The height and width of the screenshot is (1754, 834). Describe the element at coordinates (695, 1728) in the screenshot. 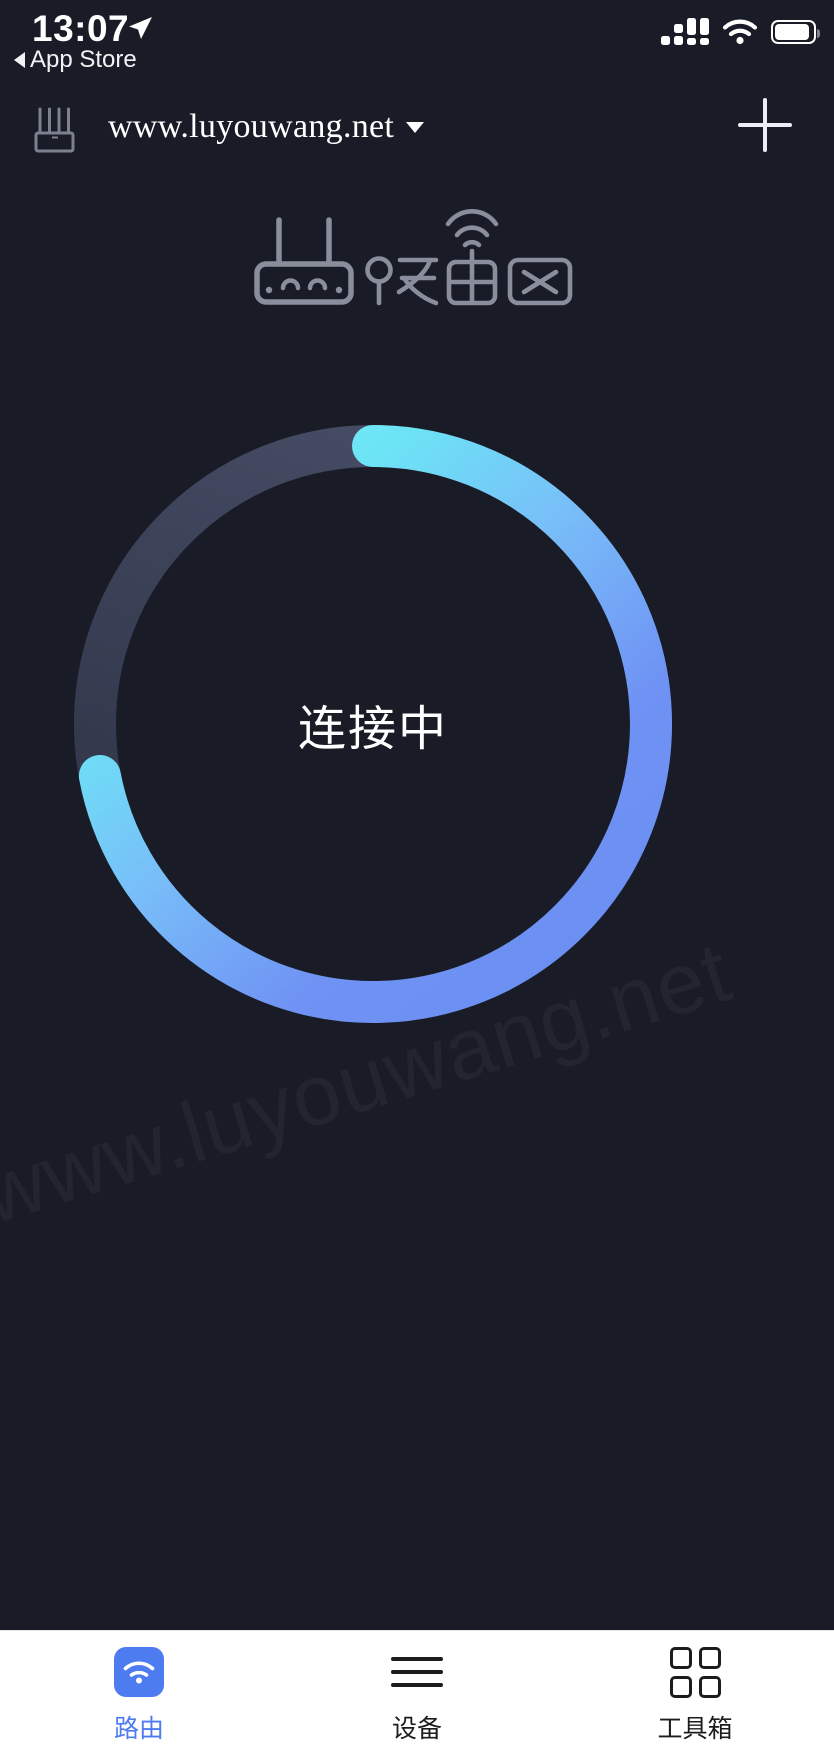

I see `tab-toolbox-label: 工具箱` at that location.